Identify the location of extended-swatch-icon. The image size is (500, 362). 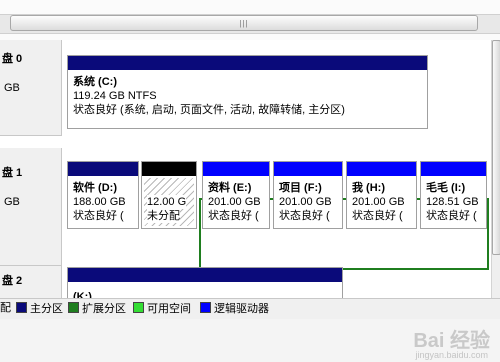
(73, 307).